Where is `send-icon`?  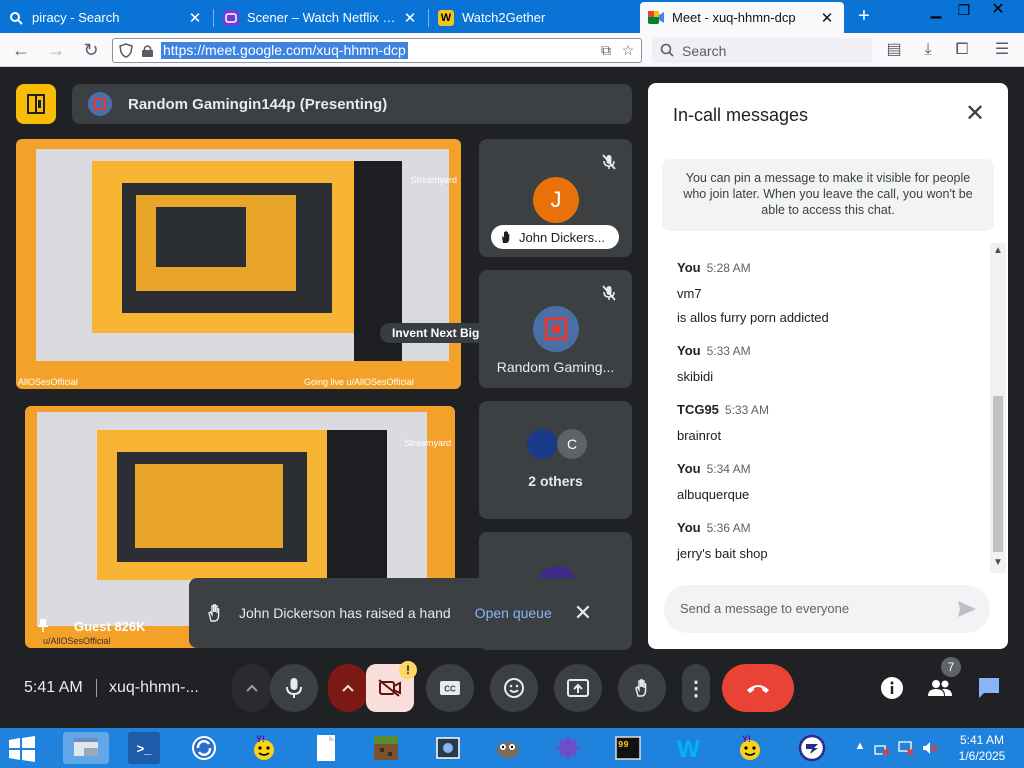 send-icon is located at coordinates (967, 609).